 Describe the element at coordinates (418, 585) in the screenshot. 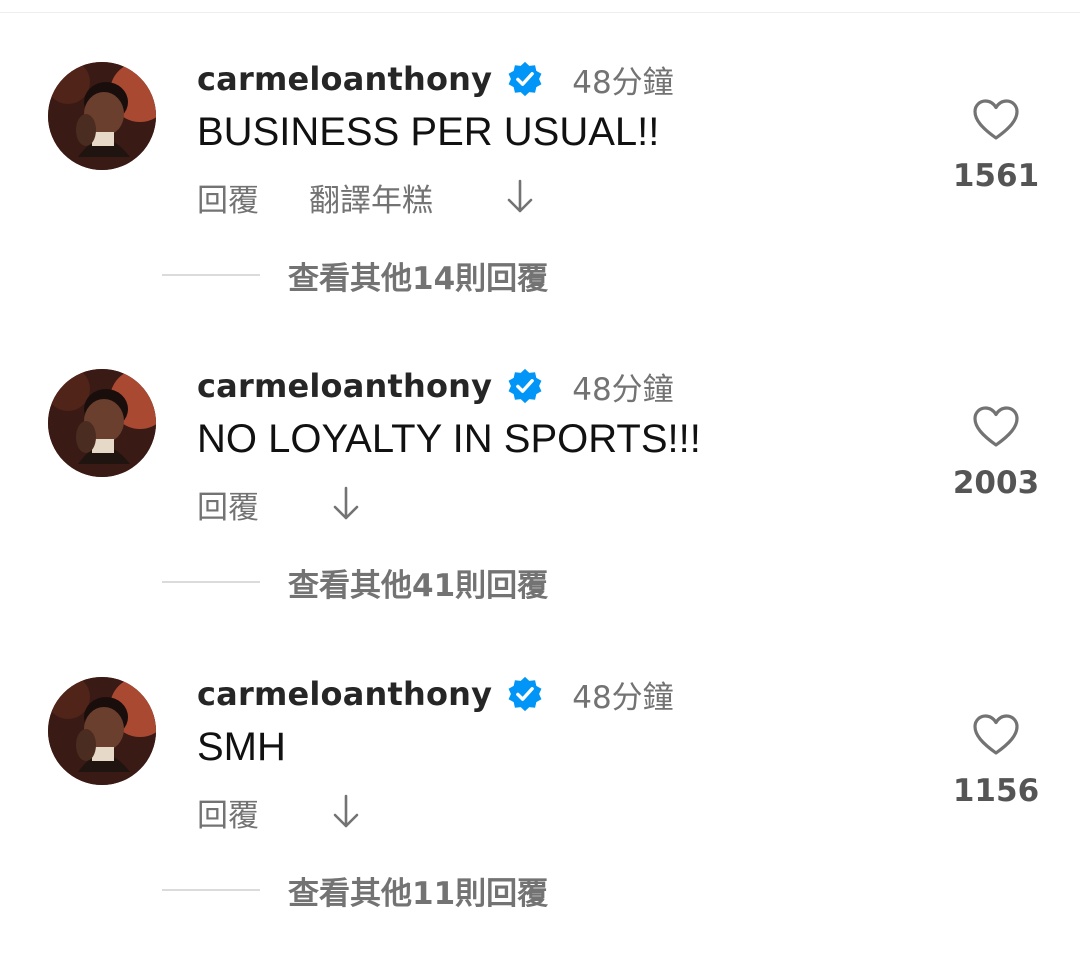

I see `view-replies-label: 查看其他41則回覆` at that location.